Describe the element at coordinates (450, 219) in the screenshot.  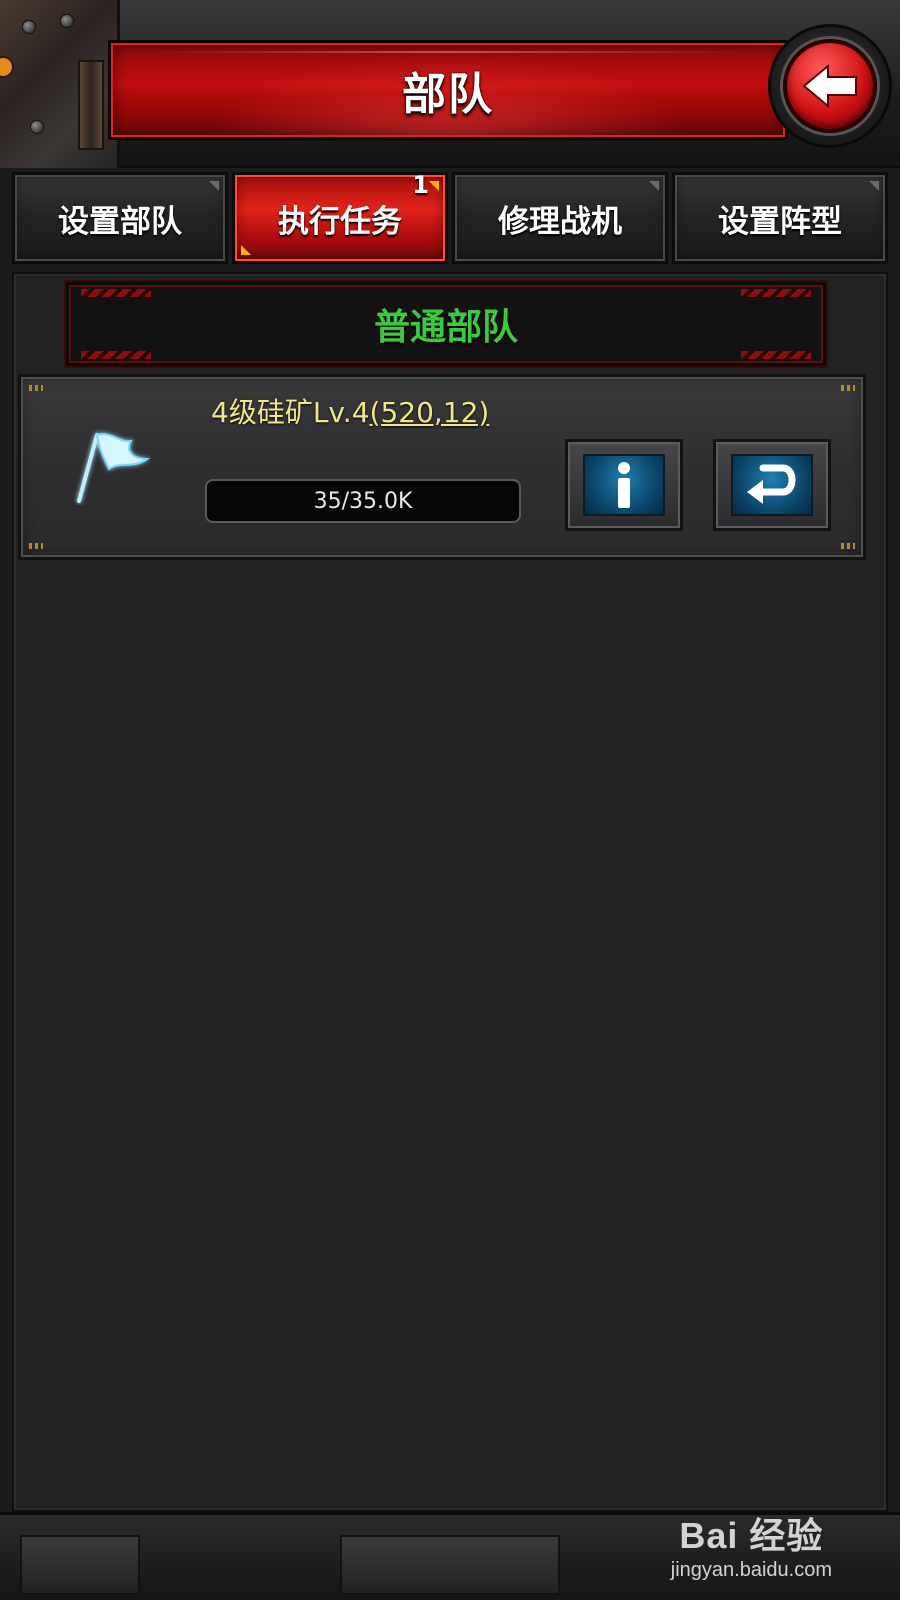
I see `tab-bar: 设置部队 执行任务 1 修理战机 设置阵型` at that location.